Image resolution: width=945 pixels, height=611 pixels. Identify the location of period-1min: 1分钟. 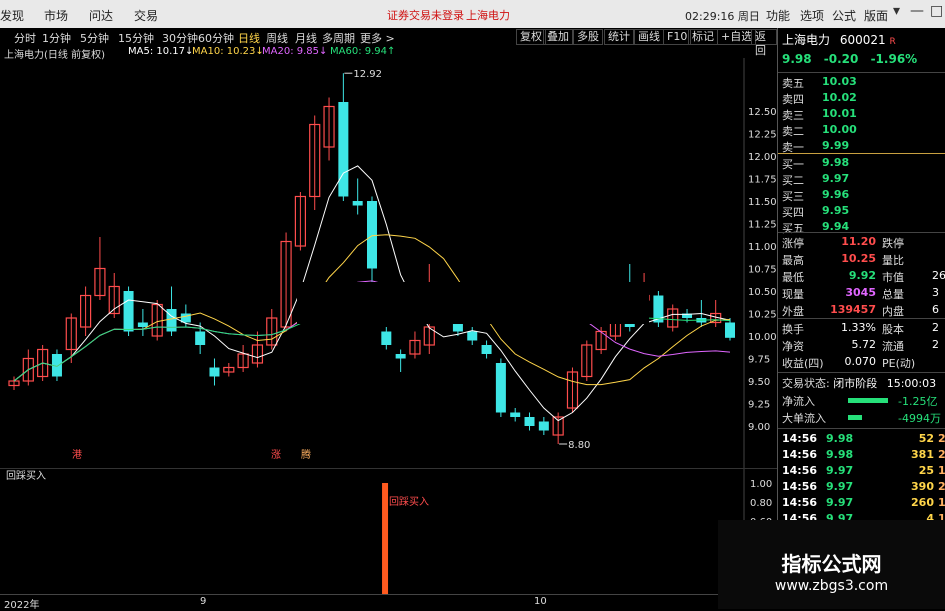
(56, 38).